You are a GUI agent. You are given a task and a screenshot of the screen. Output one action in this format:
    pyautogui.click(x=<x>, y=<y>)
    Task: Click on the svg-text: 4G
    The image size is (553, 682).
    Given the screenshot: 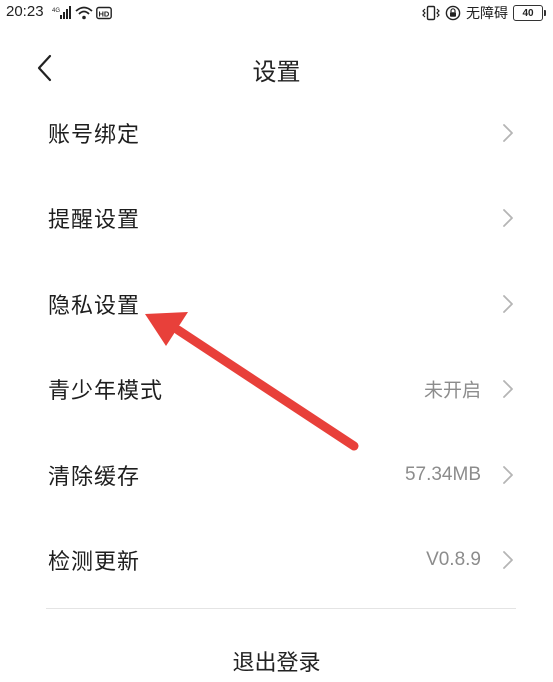 What is the action you would take?
    pyautogui.click(x=56, y=11)
    